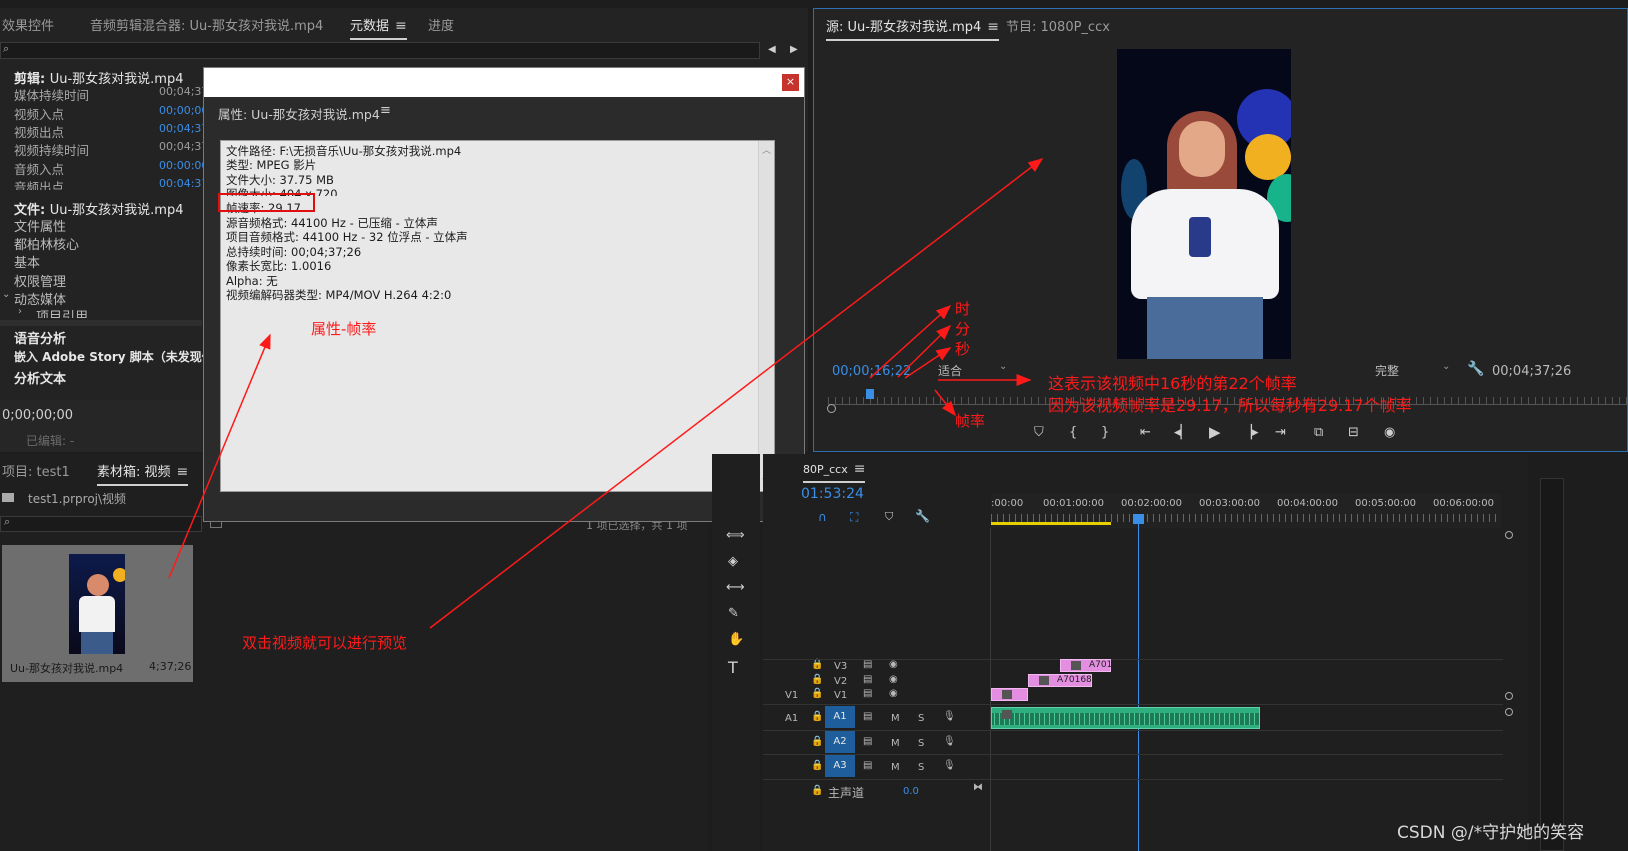 This screenshot has width=1628, height=851. Describe the element at coordinates (963, 349) in the screenshot. I see `annotation-second: 秒` at that location.